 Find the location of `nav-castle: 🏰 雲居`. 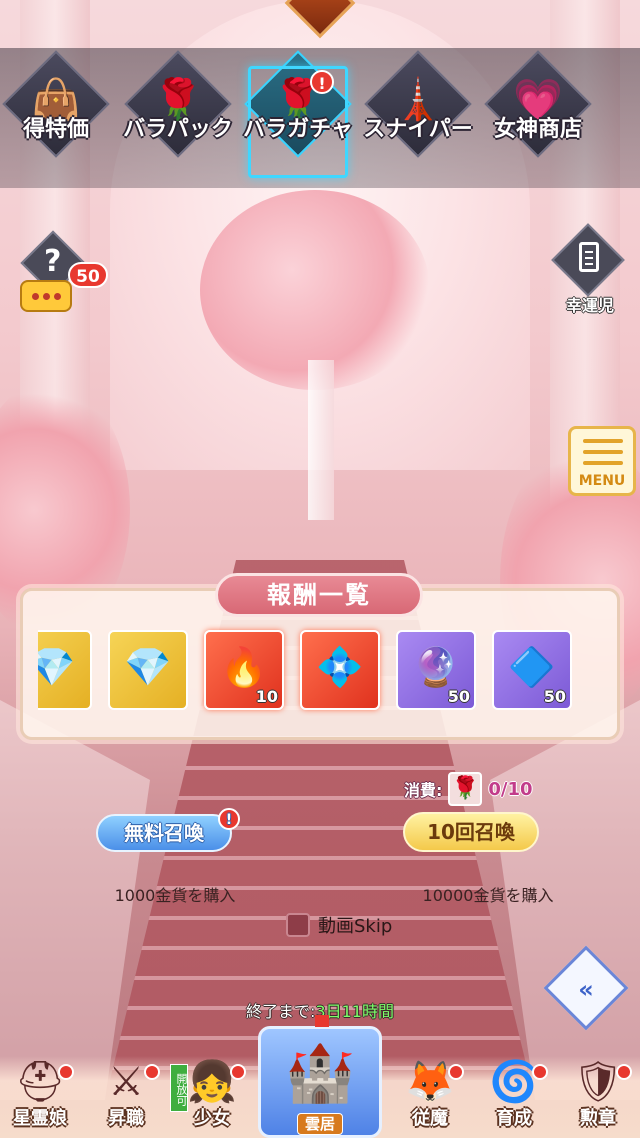

nav-castle: 🏰 雲居 is located at coordinates (320, 1076).